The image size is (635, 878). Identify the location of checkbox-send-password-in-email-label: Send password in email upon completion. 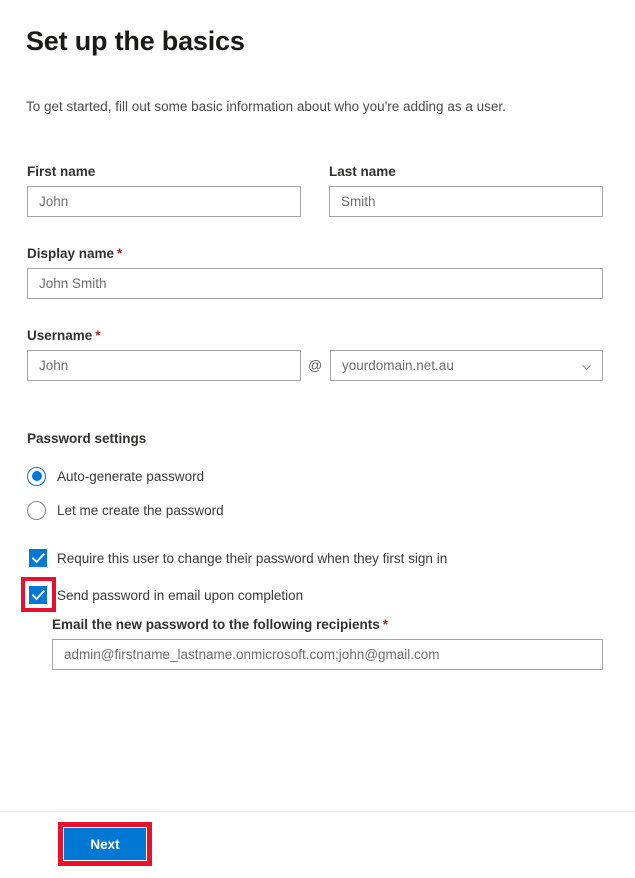
(180, 595).